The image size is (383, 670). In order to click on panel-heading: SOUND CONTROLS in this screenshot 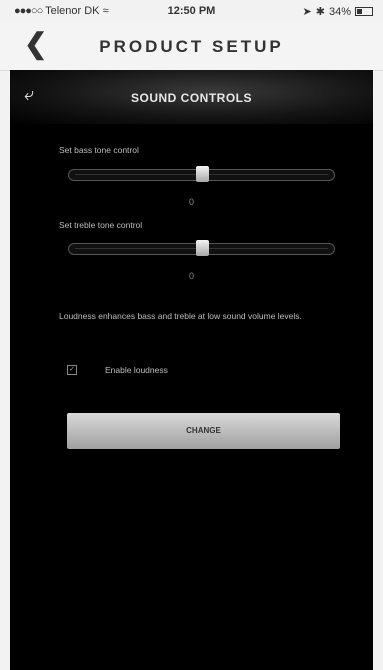, I will do `click(191, 98)`.